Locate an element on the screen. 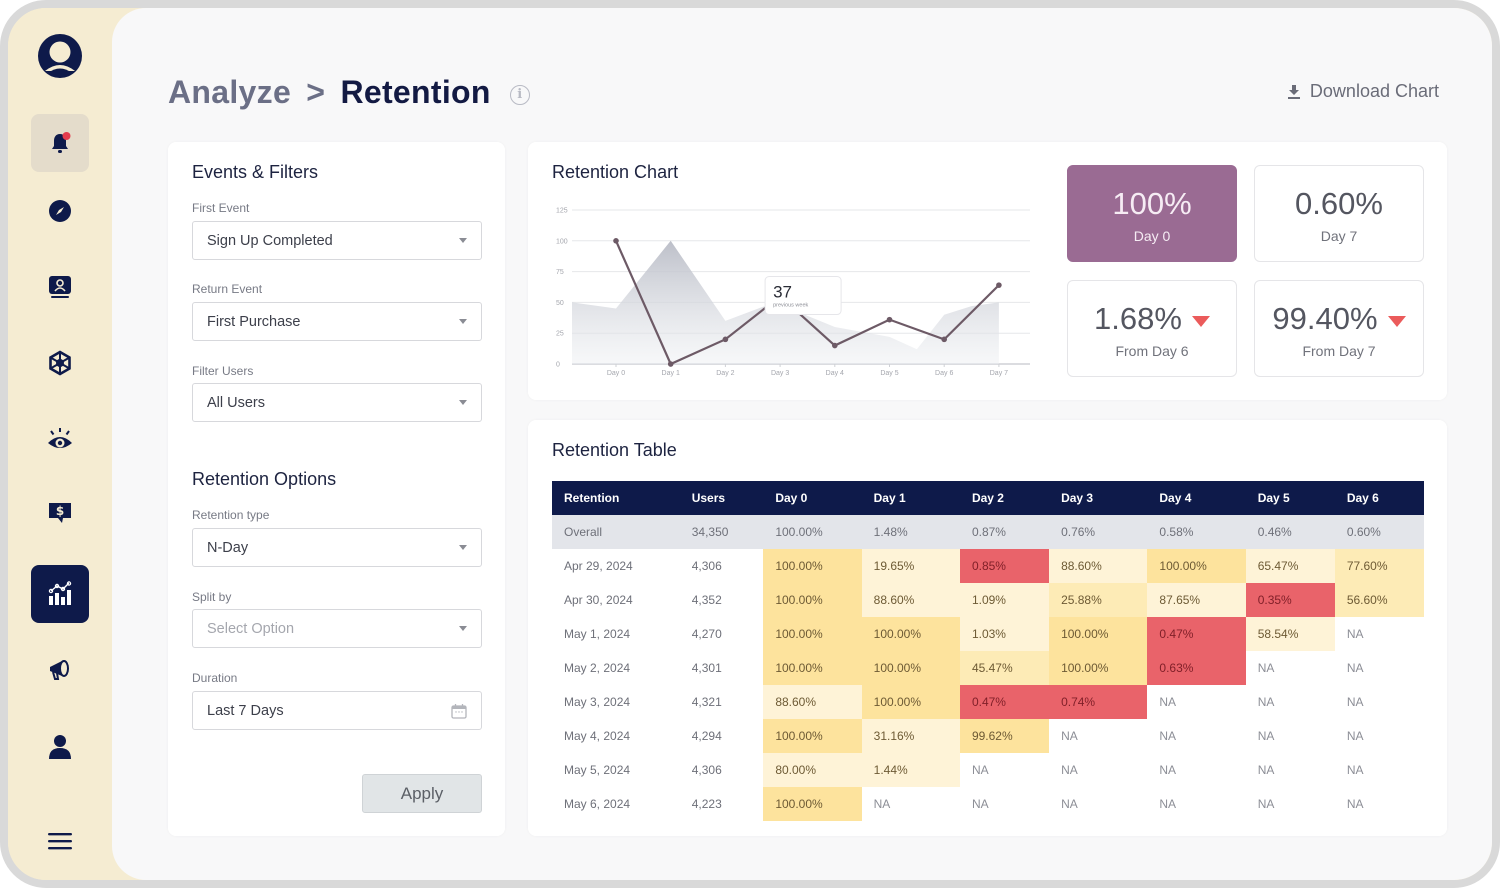 Image resolution: width=1500 pixels, height=888 pixels. retention-cell: 45.47% is located at coordinates (1004, 668).